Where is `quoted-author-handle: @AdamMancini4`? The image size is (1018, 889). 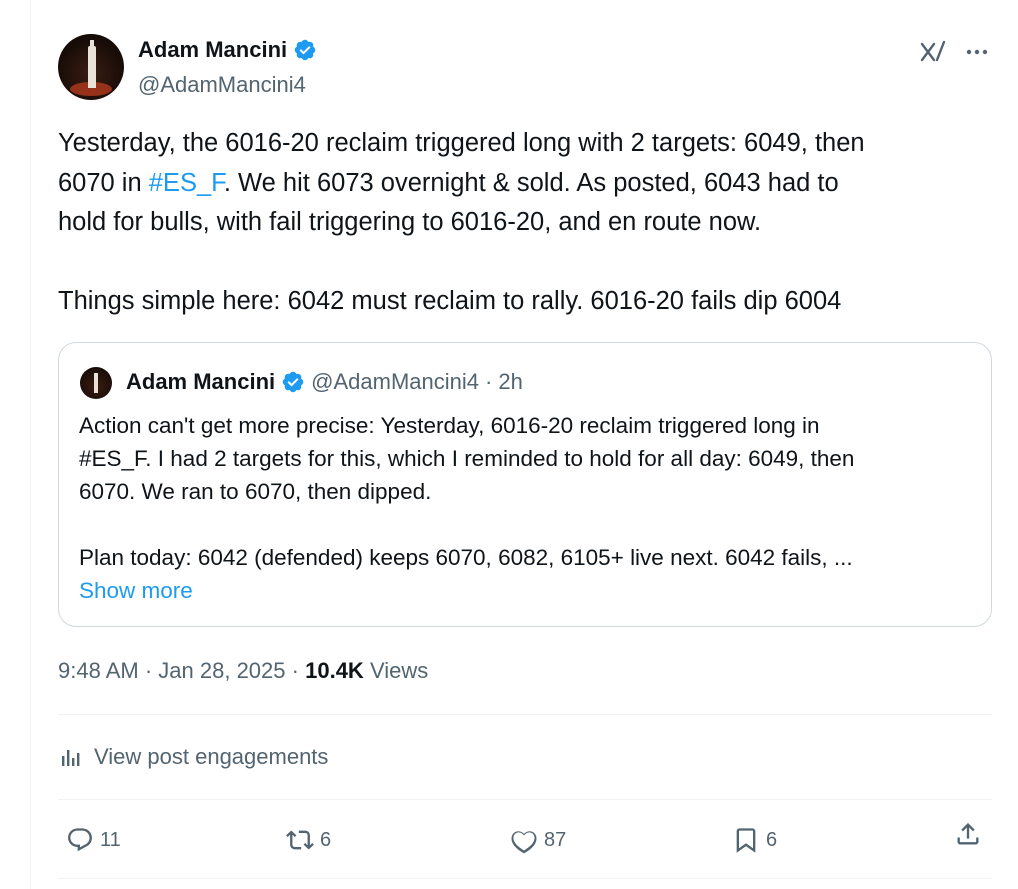
quoted-author-handle: @AdamMancini4 is located at coordinates (395, 381).